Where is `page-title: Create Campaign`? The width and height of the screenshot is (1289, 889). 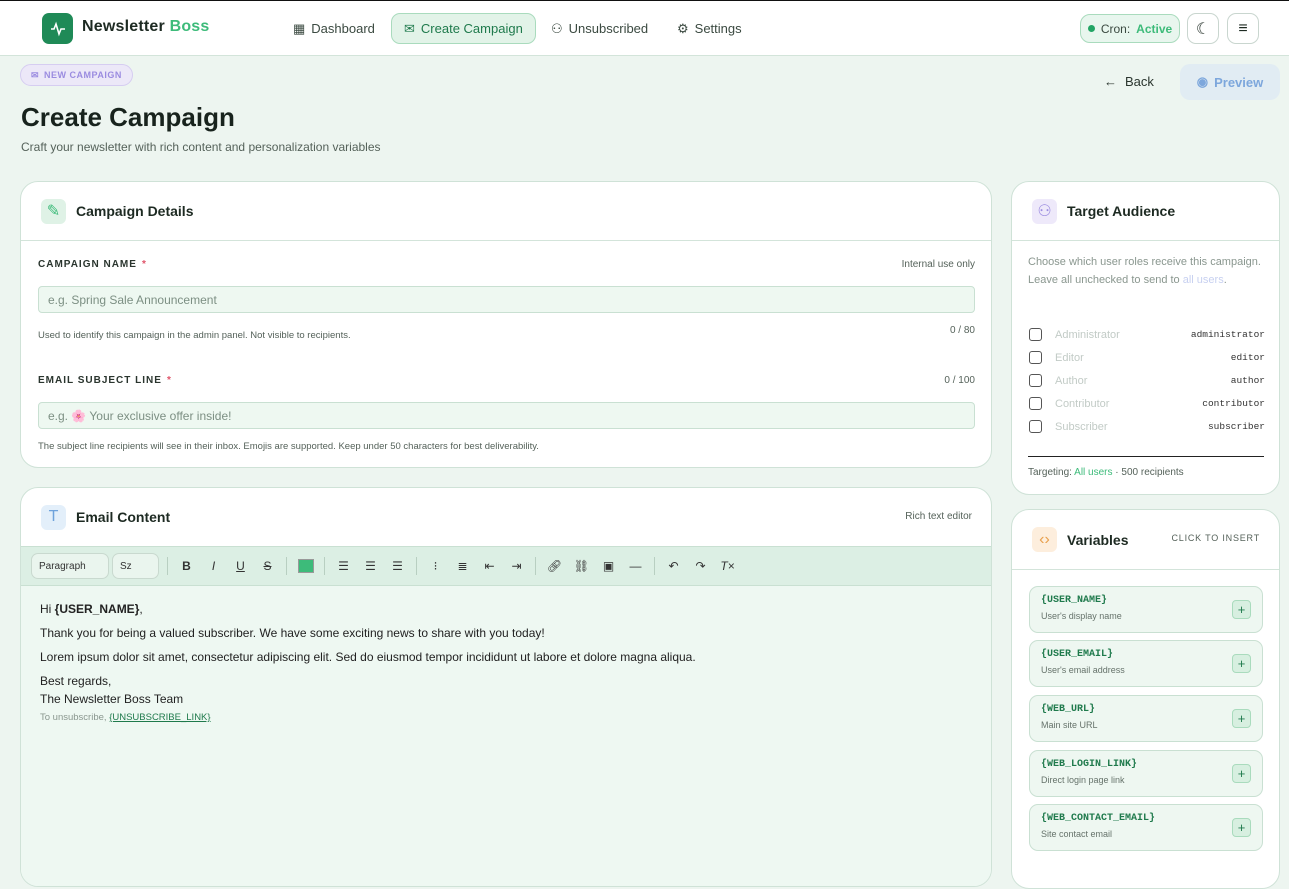
page-title: Create Campaign is located at coordinates (128, 117).